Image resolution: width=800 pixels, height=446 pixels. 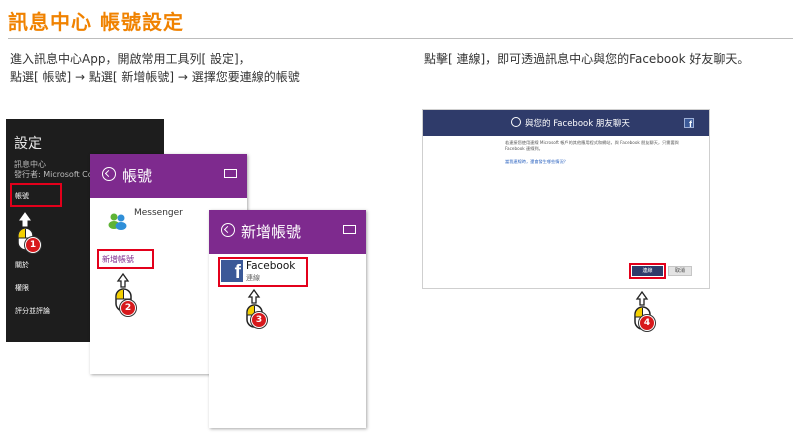 What do you see at coordinates (117, 221) in the screenshot?
I see `messenger-icon` at bounding box center [117, 221].